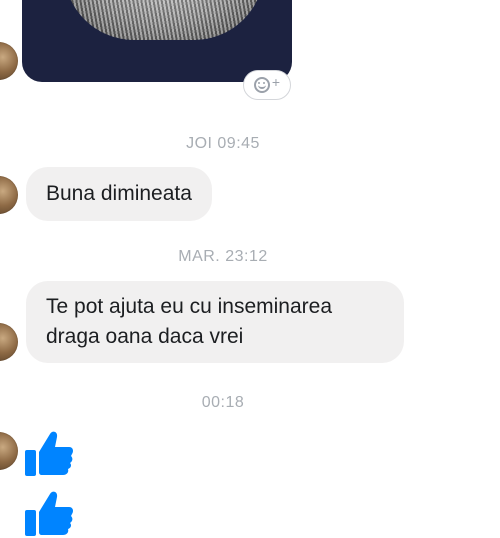  Describe the element at coordinates (223, 256) in the screenshot. I see `timestamp: MAR. 23:12` at that location.